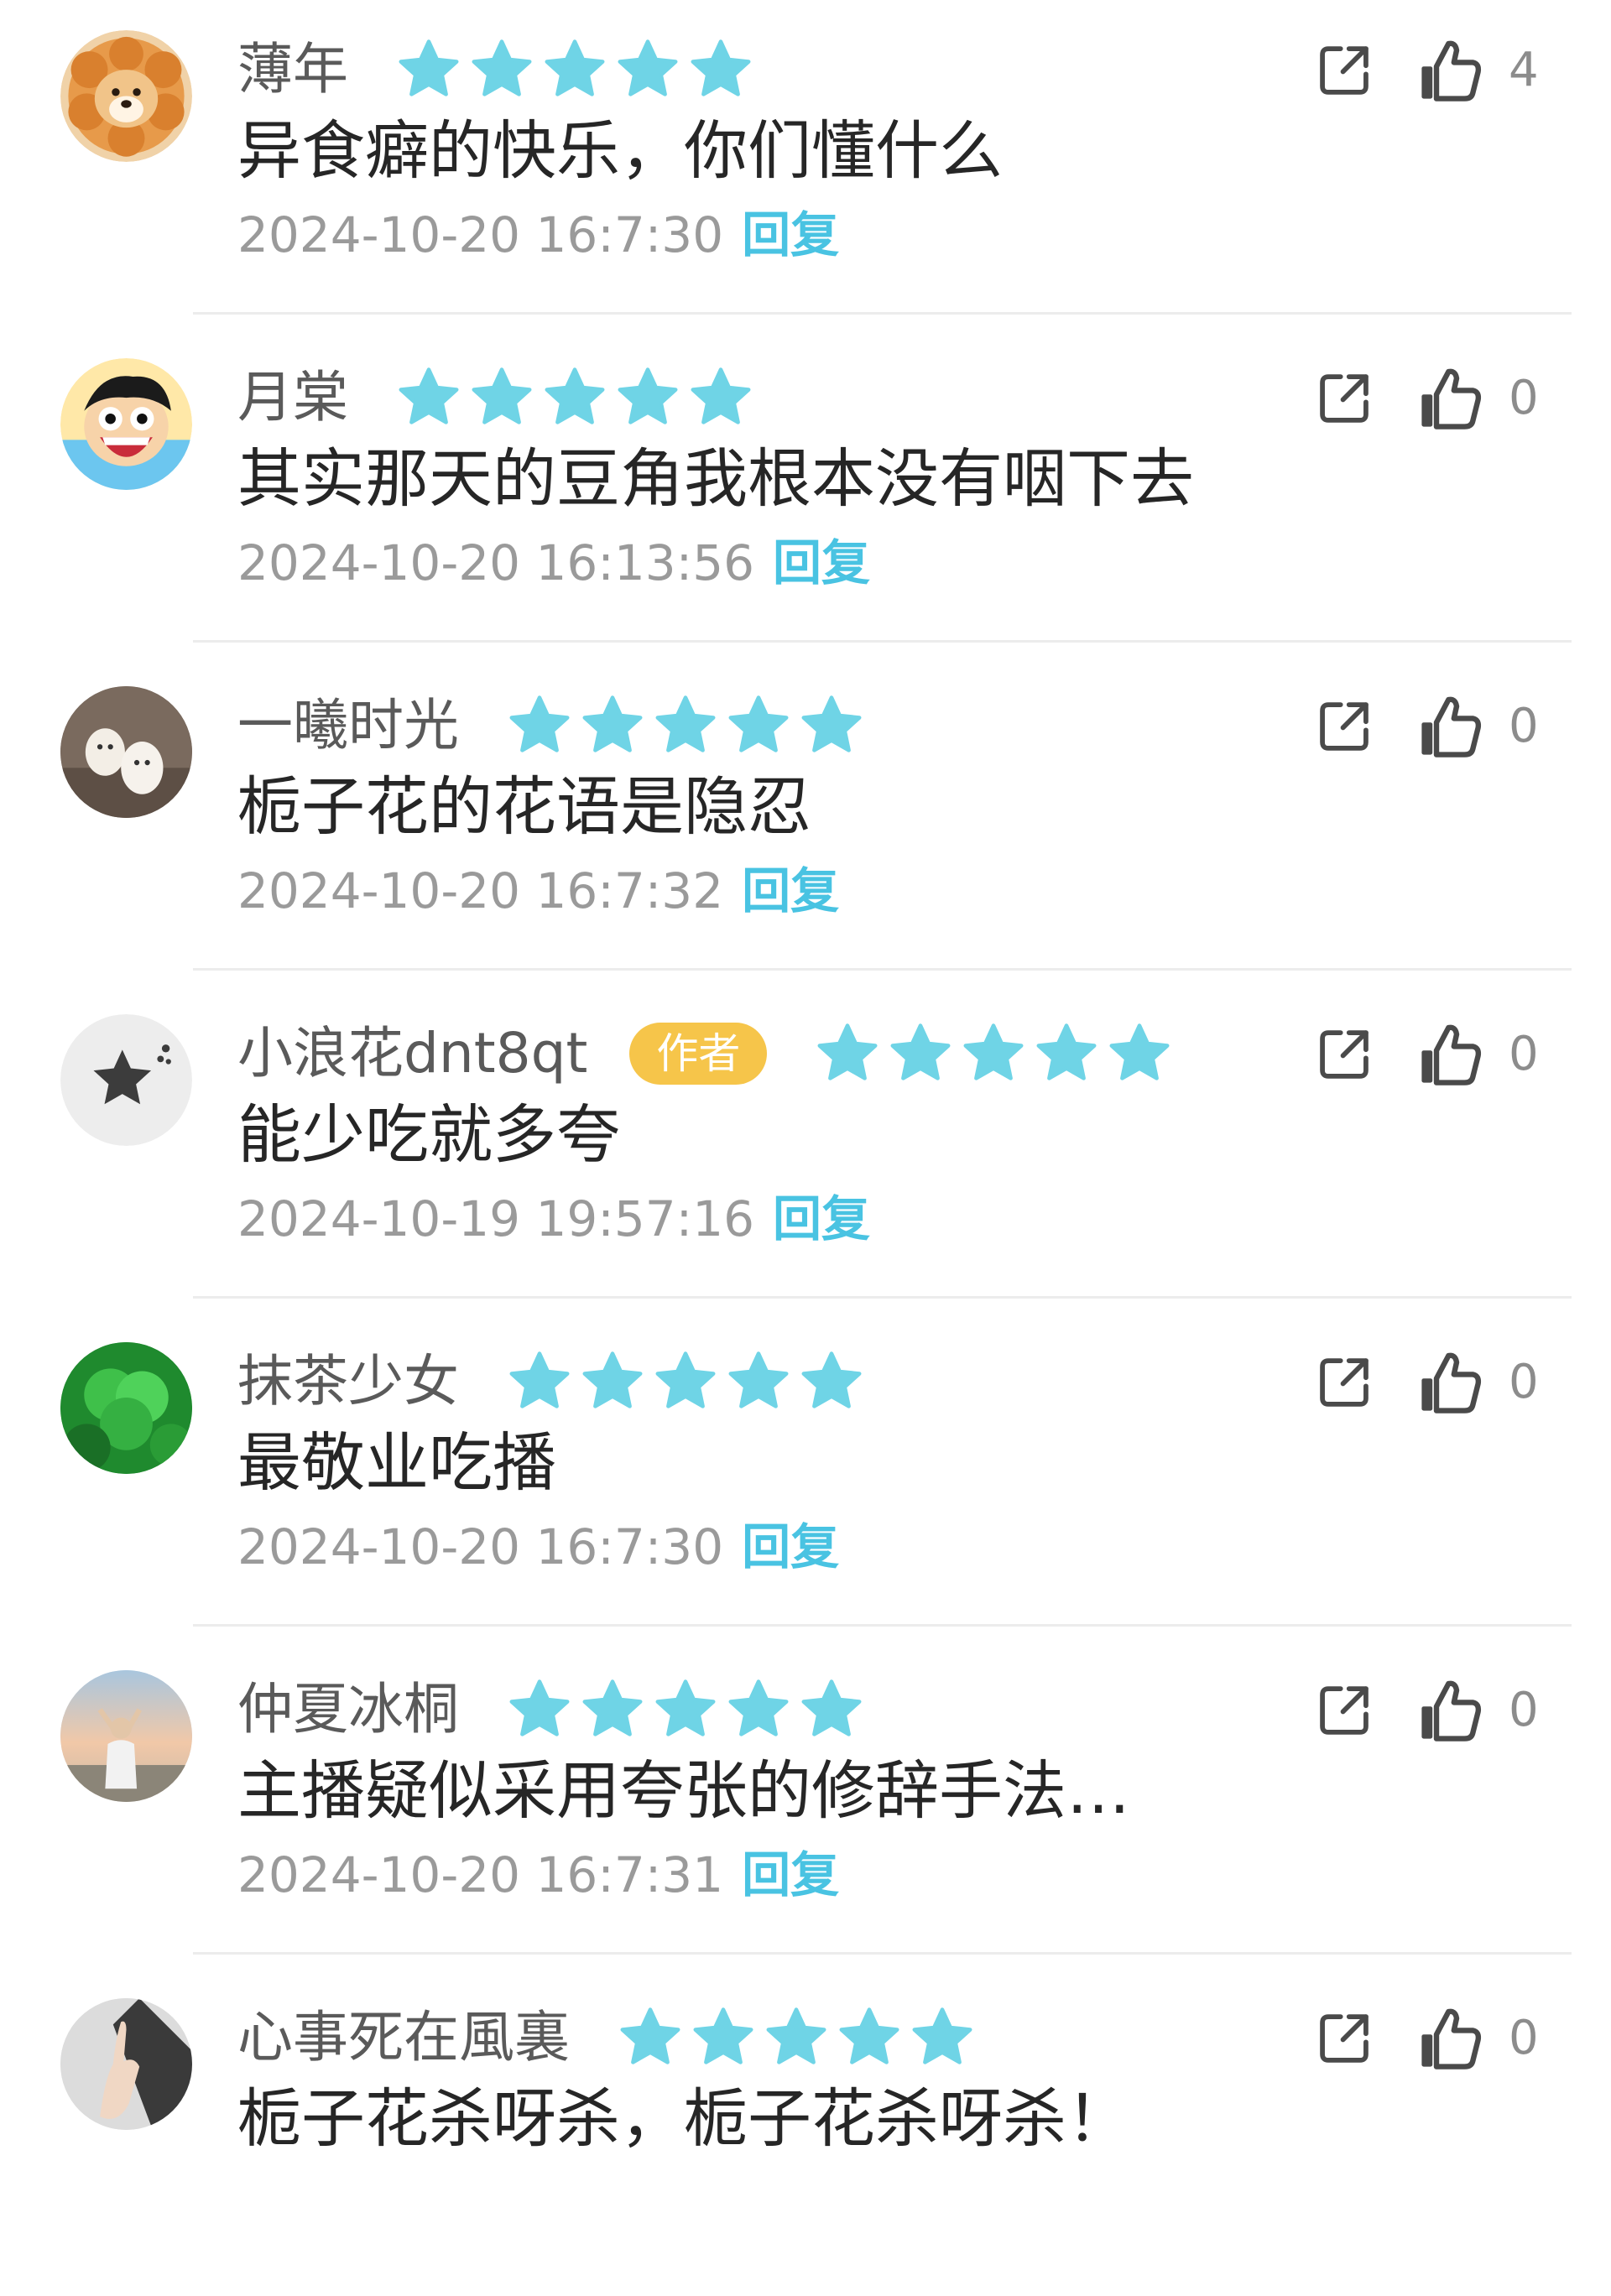 The height and width of the screenshot is (2296, 1611). What do you see at coordinates (126, 96) in the screenshot?
I see `shiba-dog-avatar` at bounding box center [126, 96].